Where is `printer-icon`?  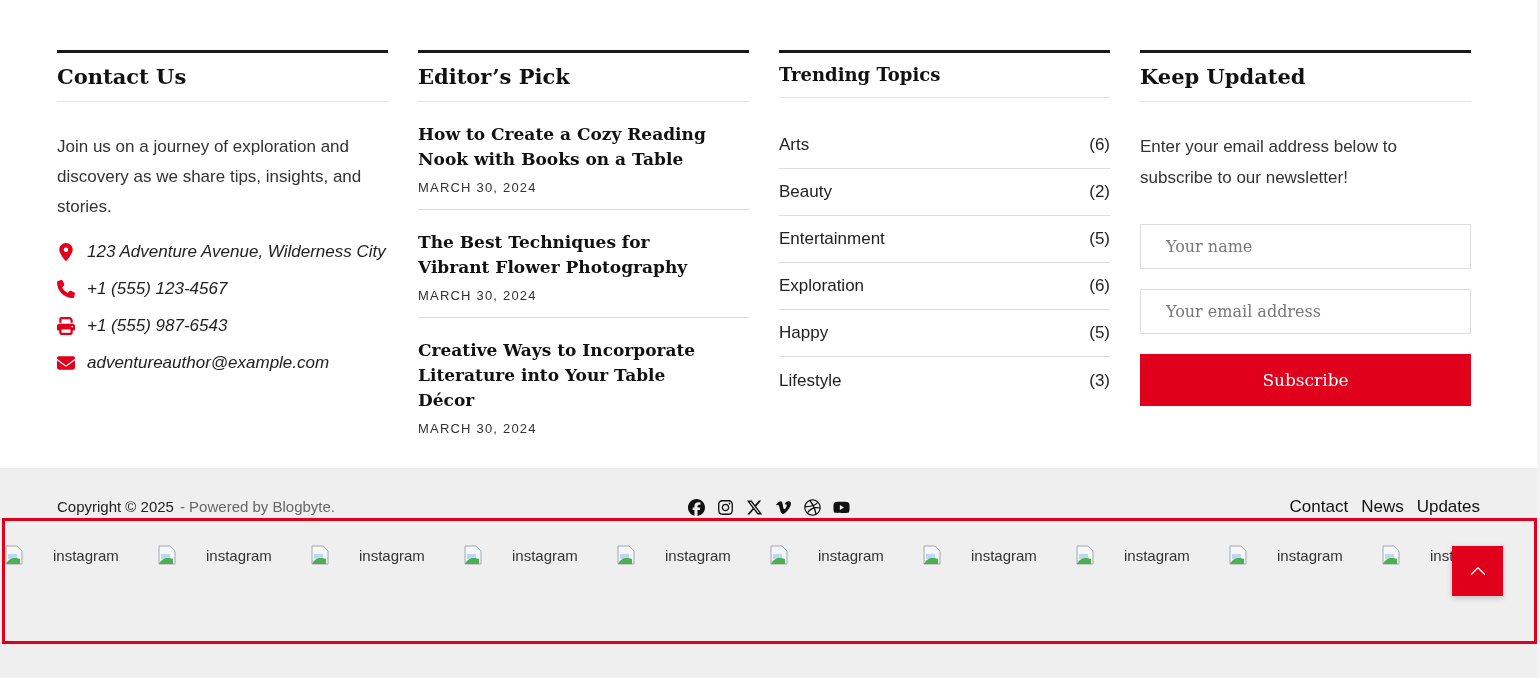 printer-icon is located at coordinates (66, 325).